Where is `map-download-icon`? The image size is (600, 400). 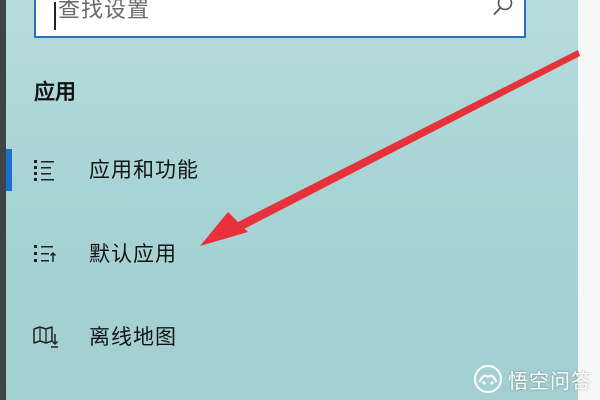 map-download-icon is located at coordinates (46, 337).